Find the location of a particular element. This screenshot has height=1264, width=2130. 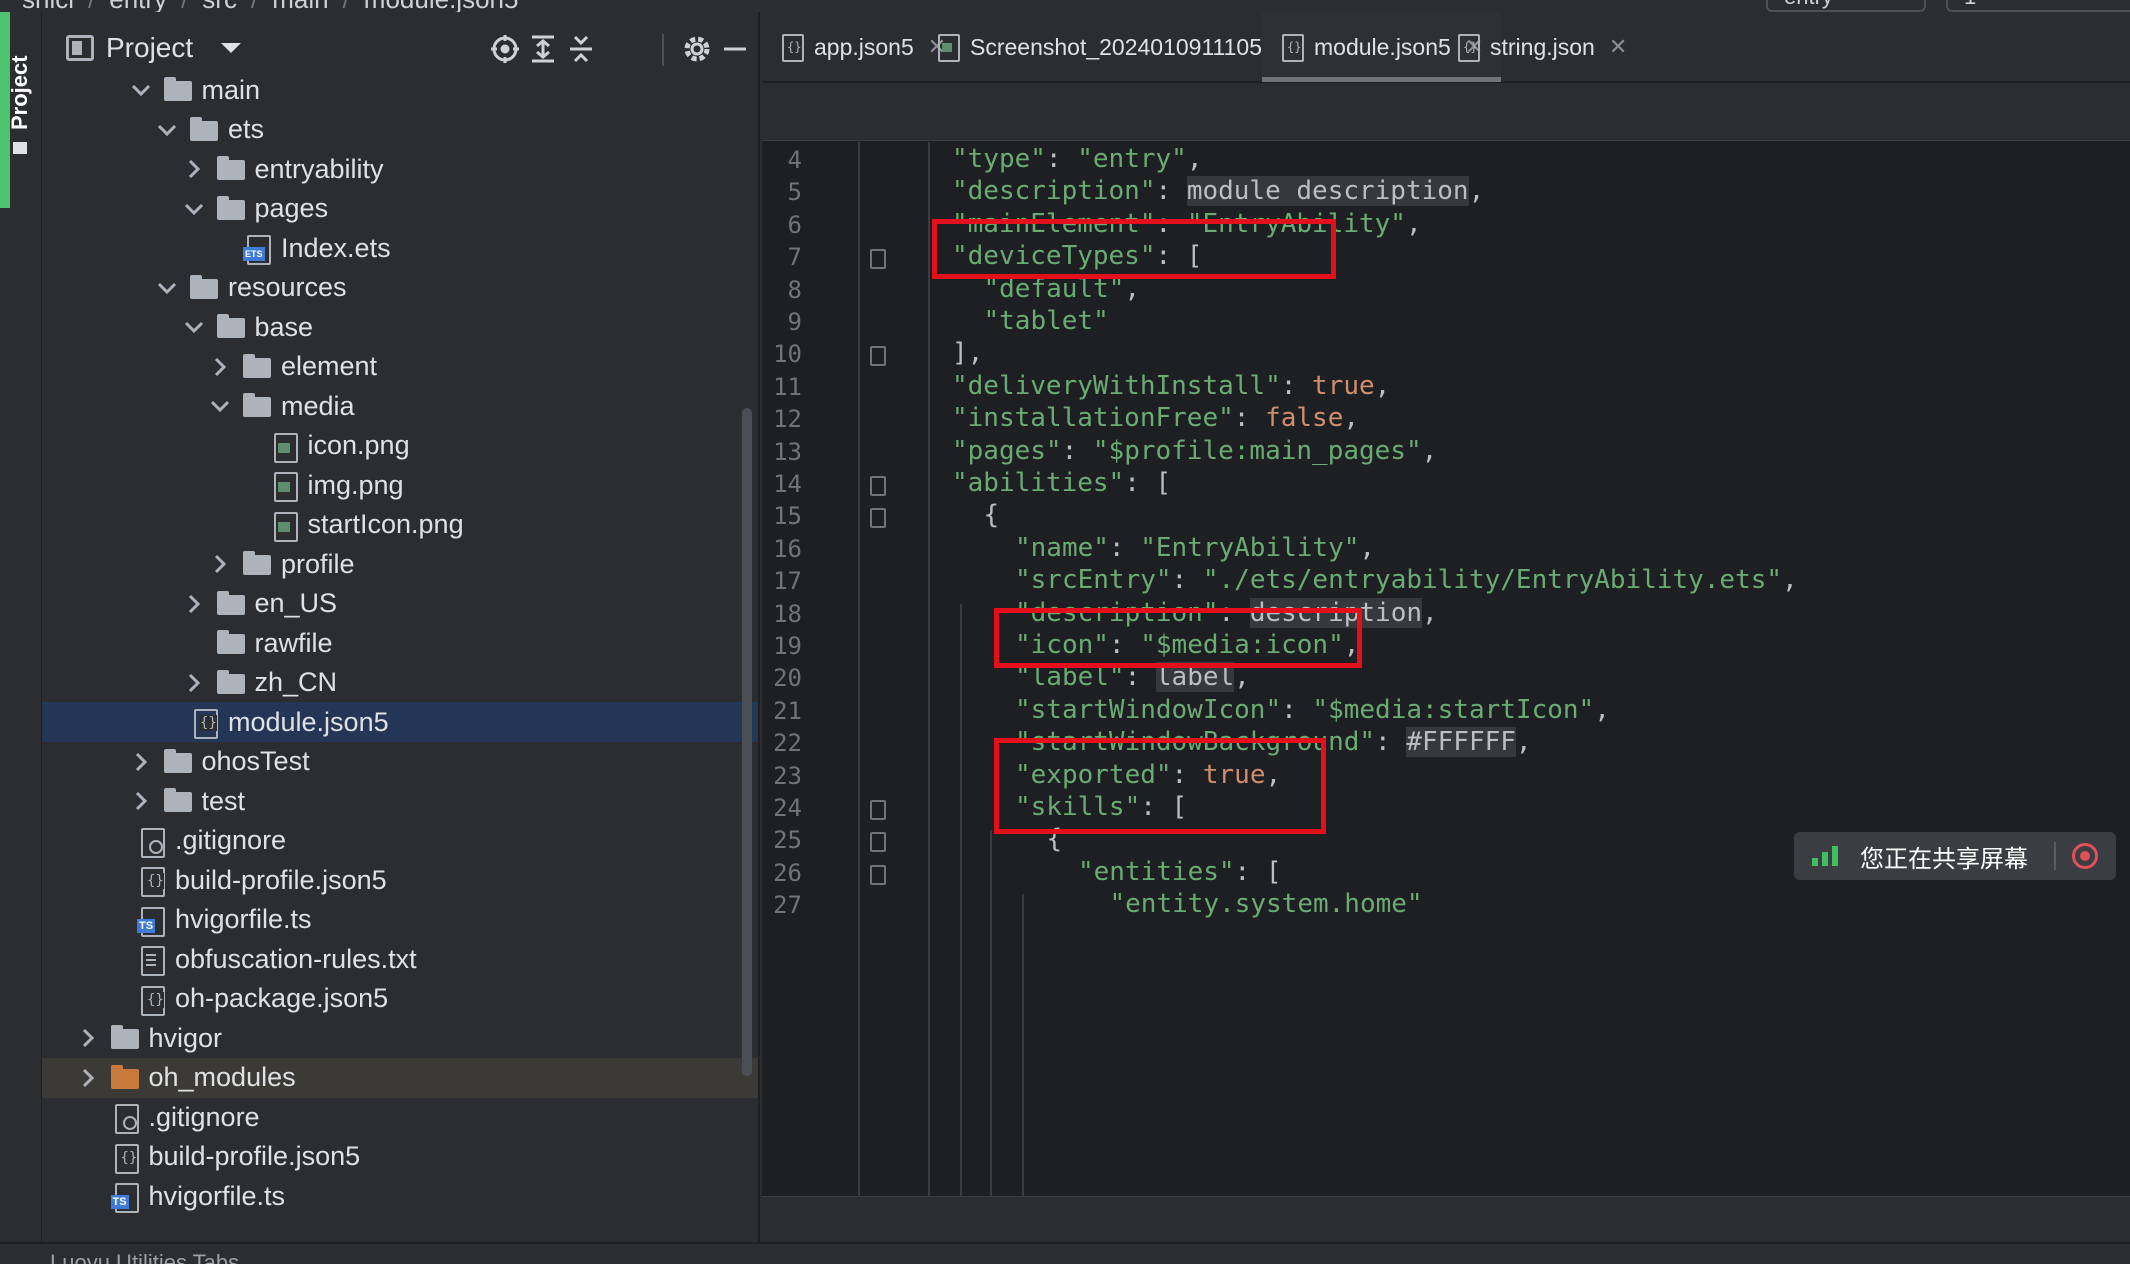

tree-item-label: icon.png is located at coordinates (358, 445).